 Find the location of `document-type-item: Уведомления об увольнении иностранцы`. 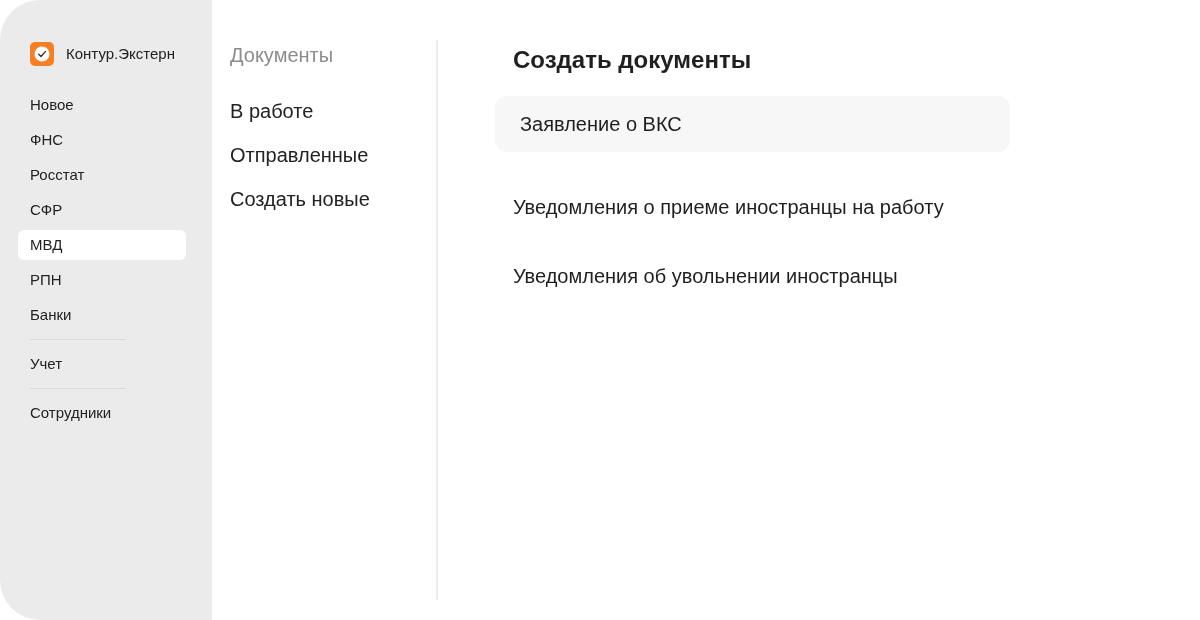

document-type-item: Уведомления об увольнении иностранцы is located at coordinates (752, 276).